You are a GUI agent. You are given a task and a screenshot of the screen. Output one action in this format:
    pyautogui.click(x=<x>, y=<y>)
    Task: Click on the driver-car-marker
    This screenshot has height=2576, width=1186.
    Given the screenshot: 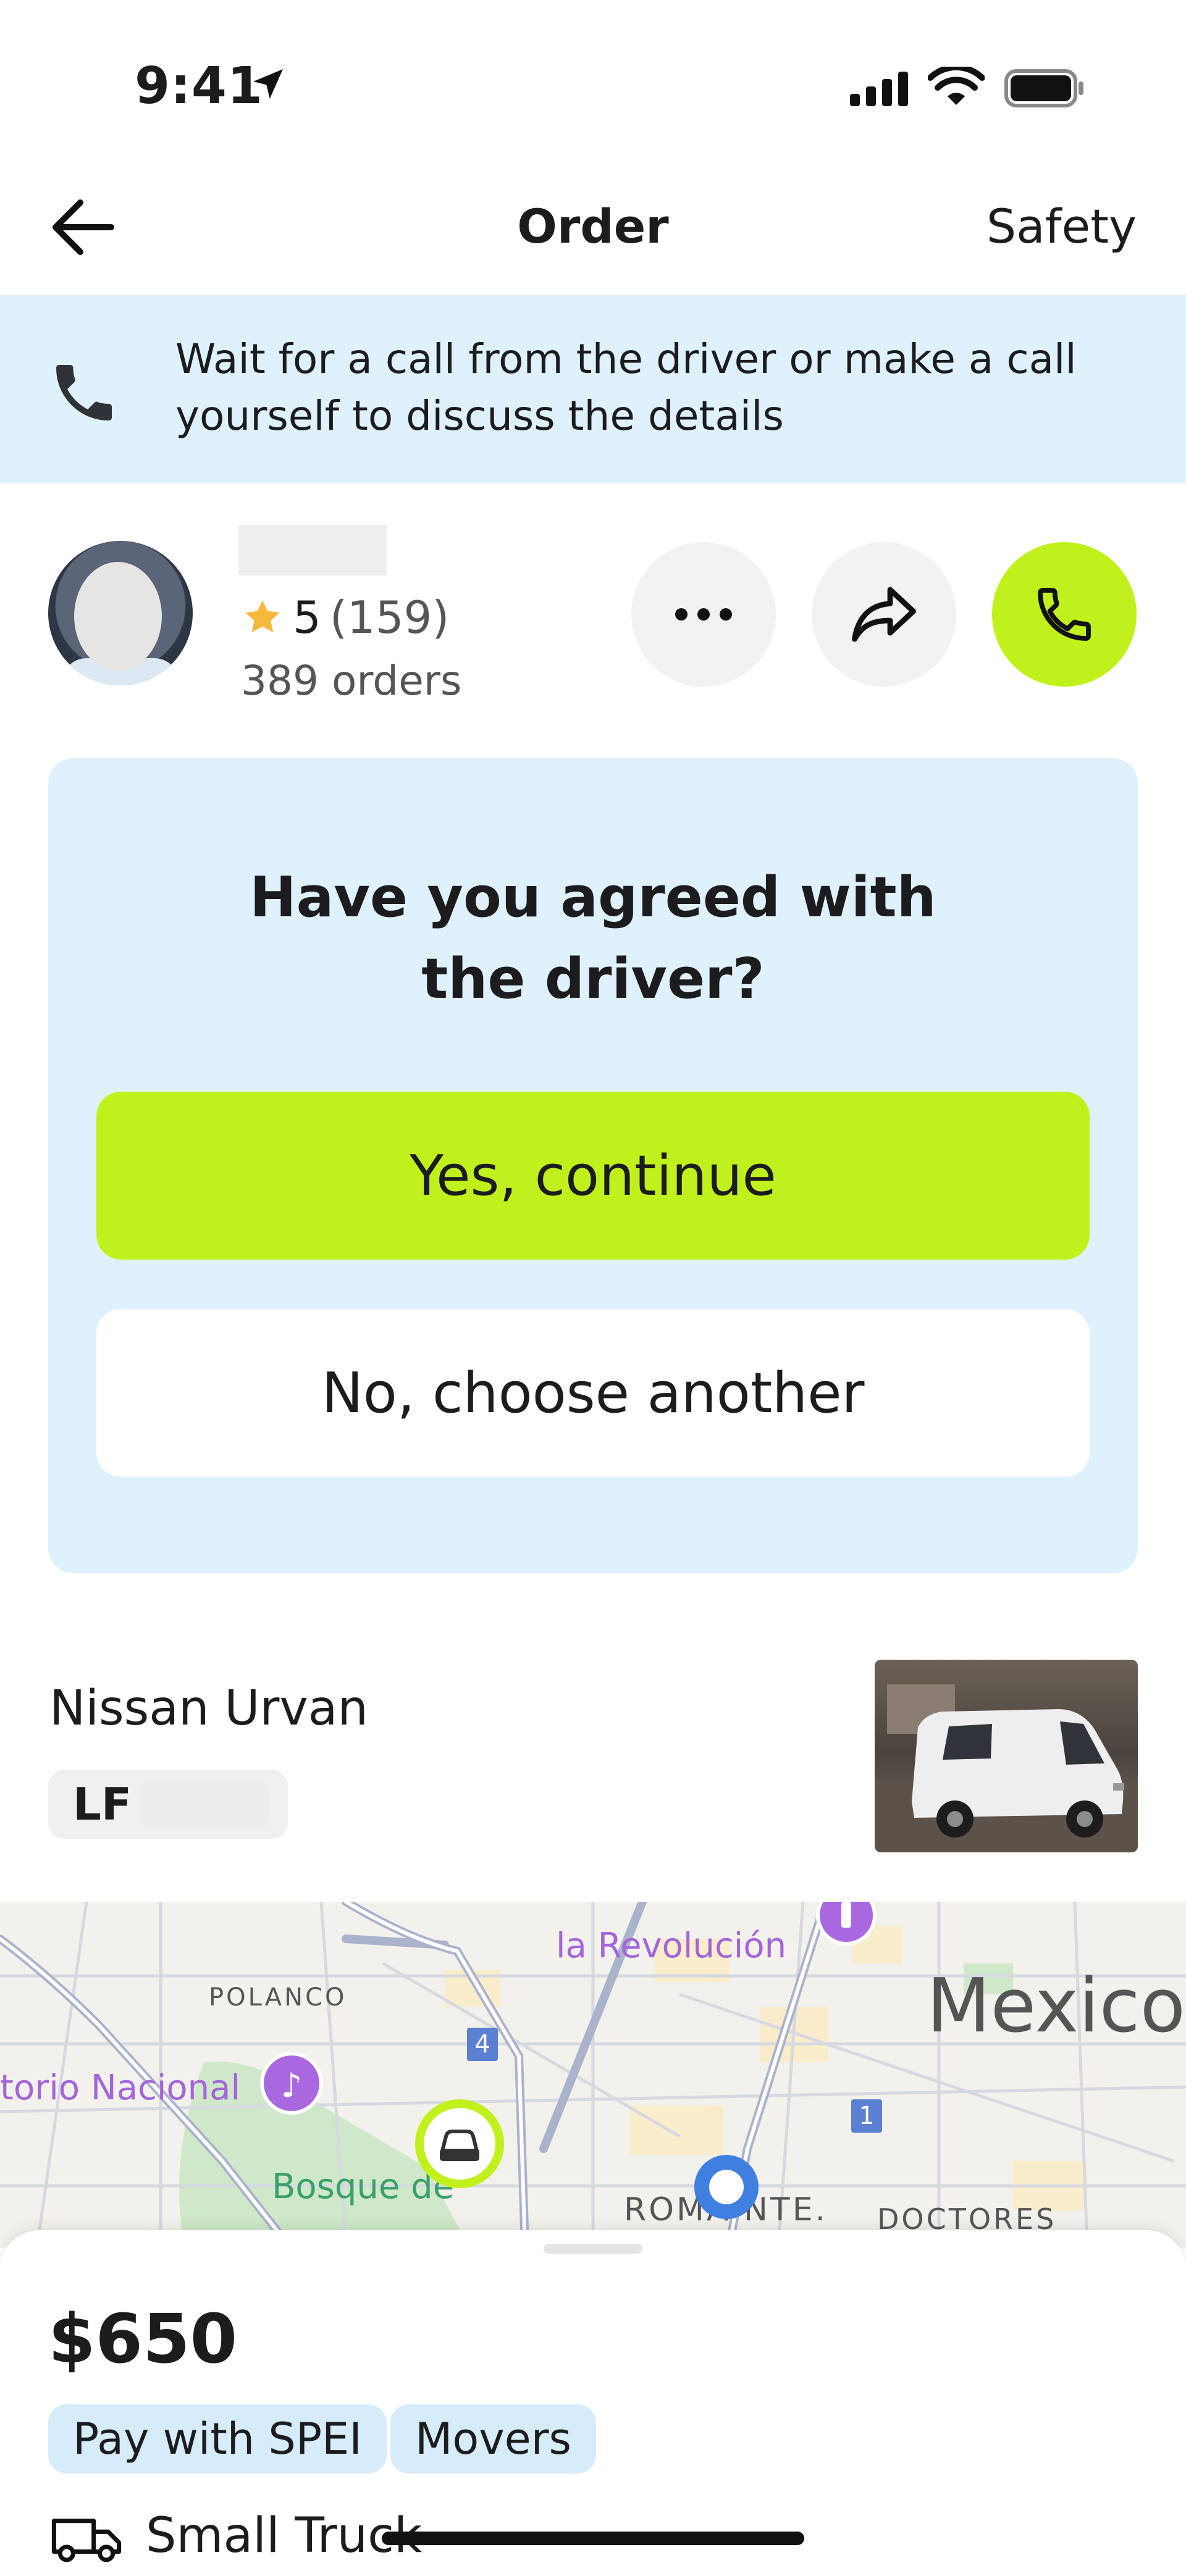 What is the action you would take?
    pyautogui.click(x=459, y=2143)
    